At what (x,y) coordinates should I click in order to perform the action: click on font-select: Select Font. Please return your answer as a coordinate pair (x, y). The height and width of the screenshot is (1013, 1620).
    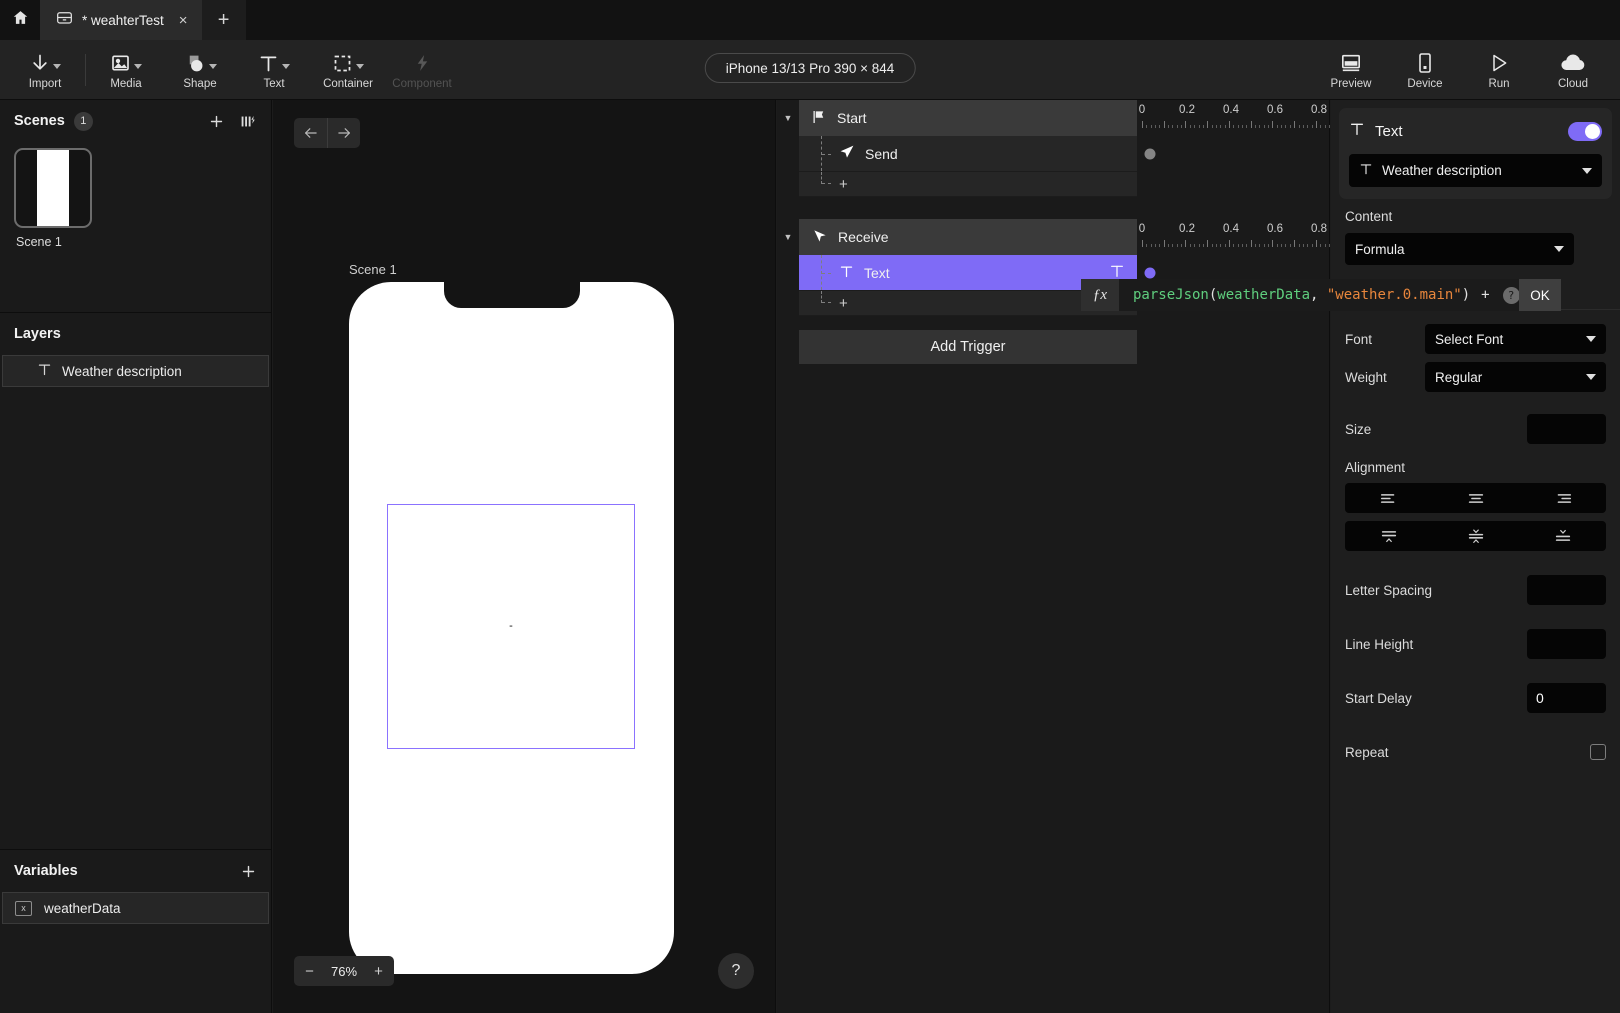
    Looking at the image, I should click on (1515, 339).